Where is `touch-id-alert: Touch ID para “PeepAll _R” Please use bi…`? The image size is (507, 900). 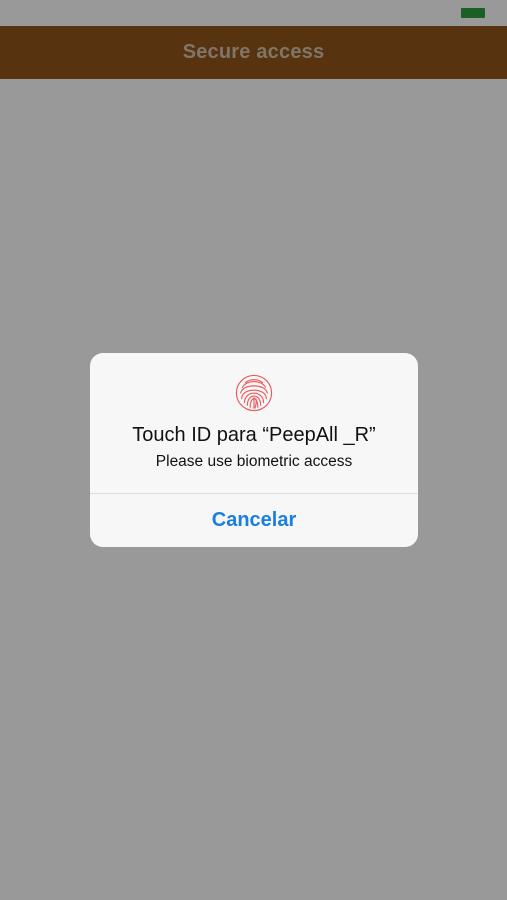
touch-id-alert: Touch ID para “PeepAll _R” Please use bi… is located at coordinates (254, 450).